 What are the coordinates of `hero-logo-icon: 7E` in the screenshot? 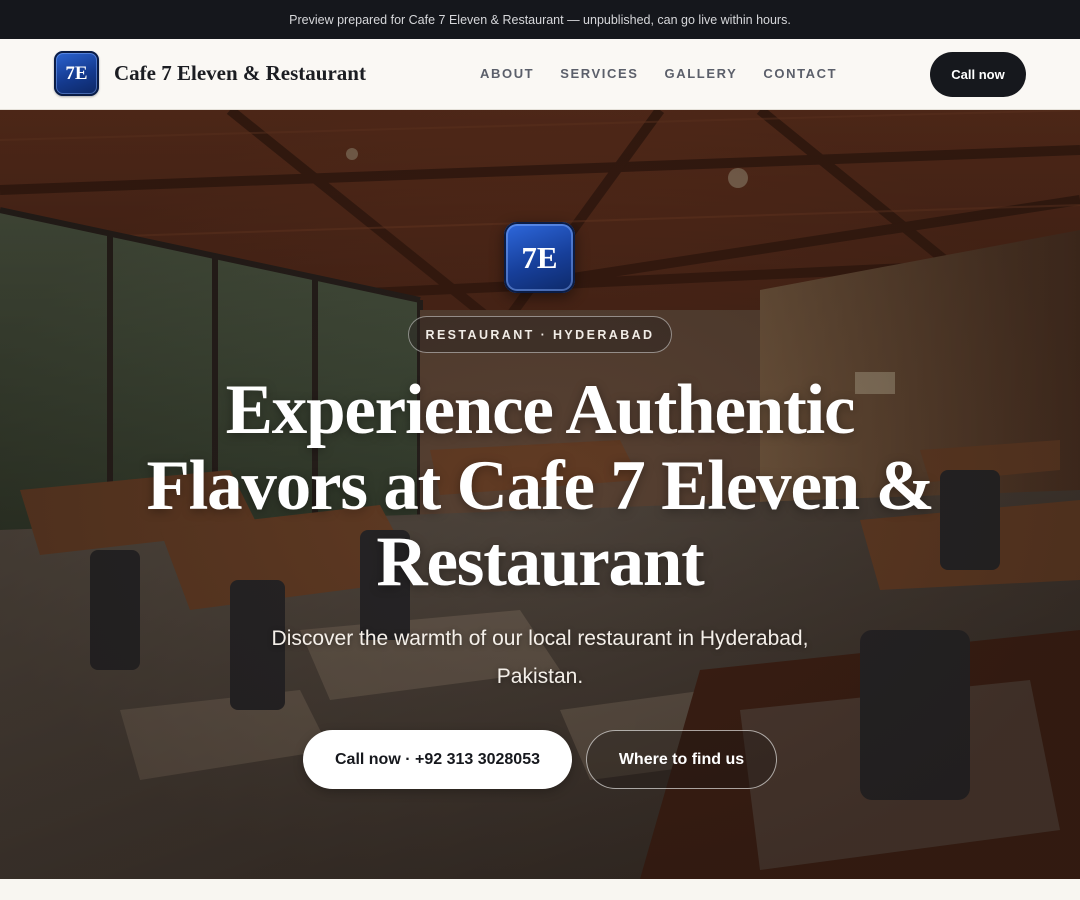 It's located at (539, 257).